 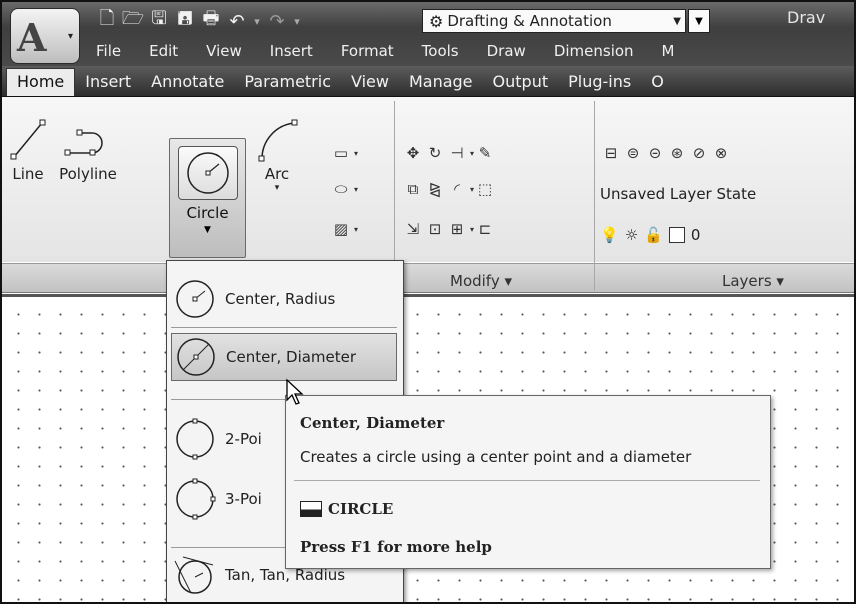 I want to click on circle-tool-button: Circle ▼, so click(x=207, y=198).